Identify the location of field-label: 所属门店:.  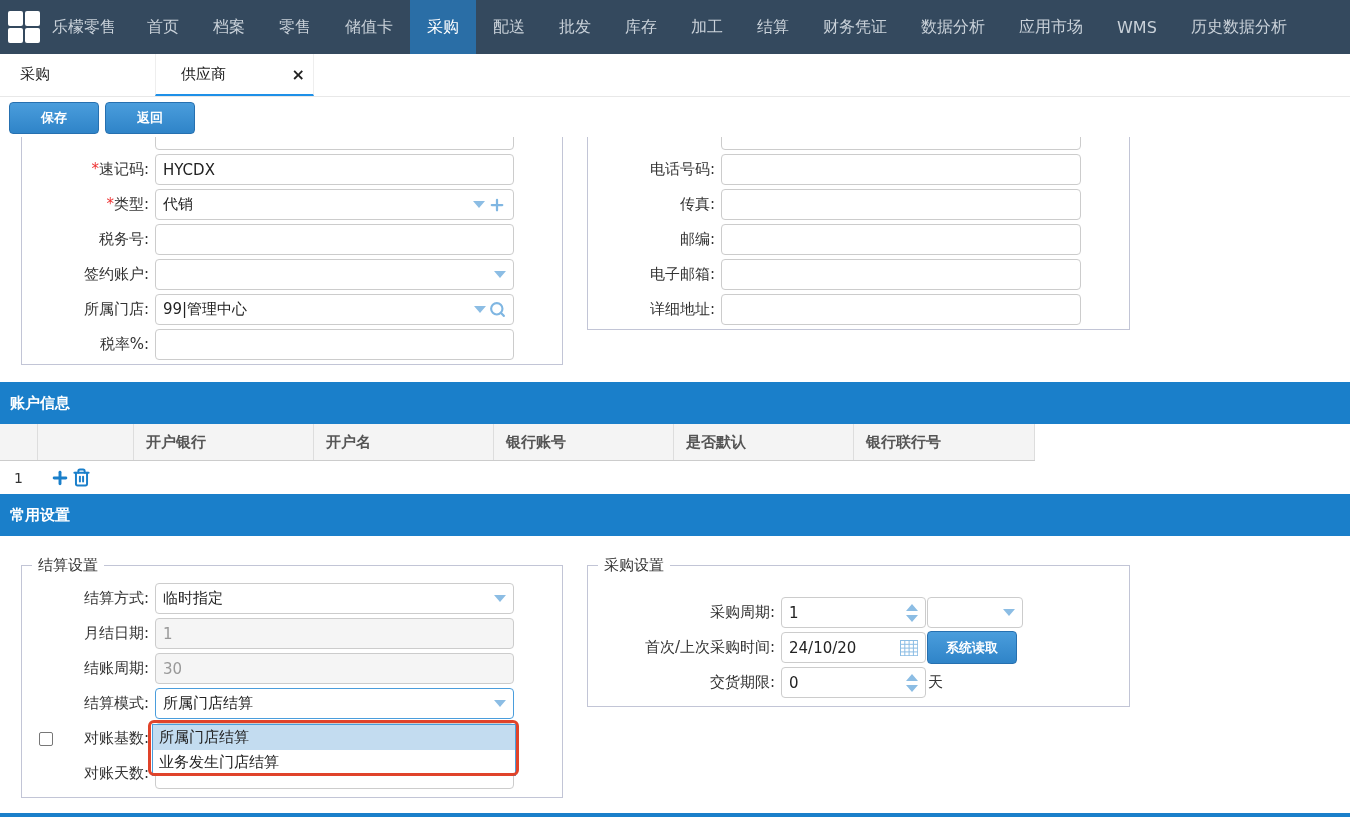
(116, 309).